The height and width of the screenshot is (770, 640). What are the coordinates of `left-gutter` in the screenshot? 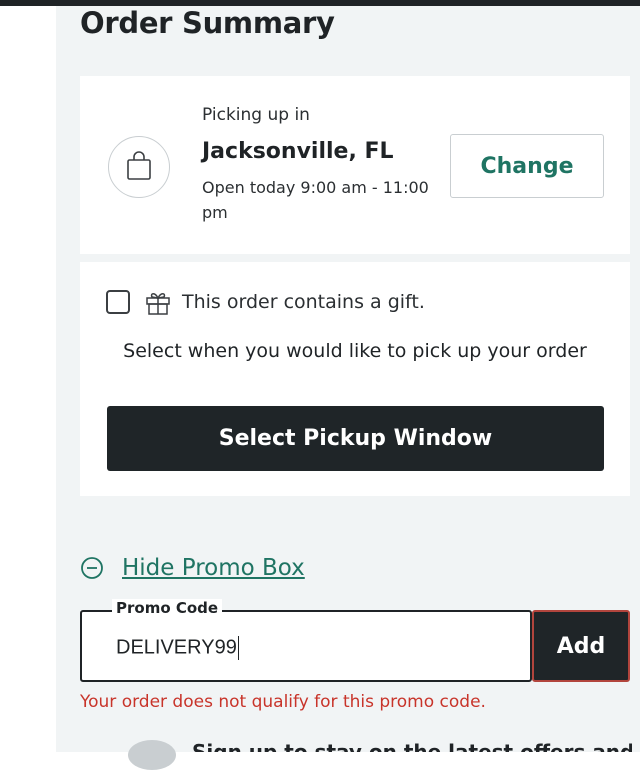 It's located at (28, 379).